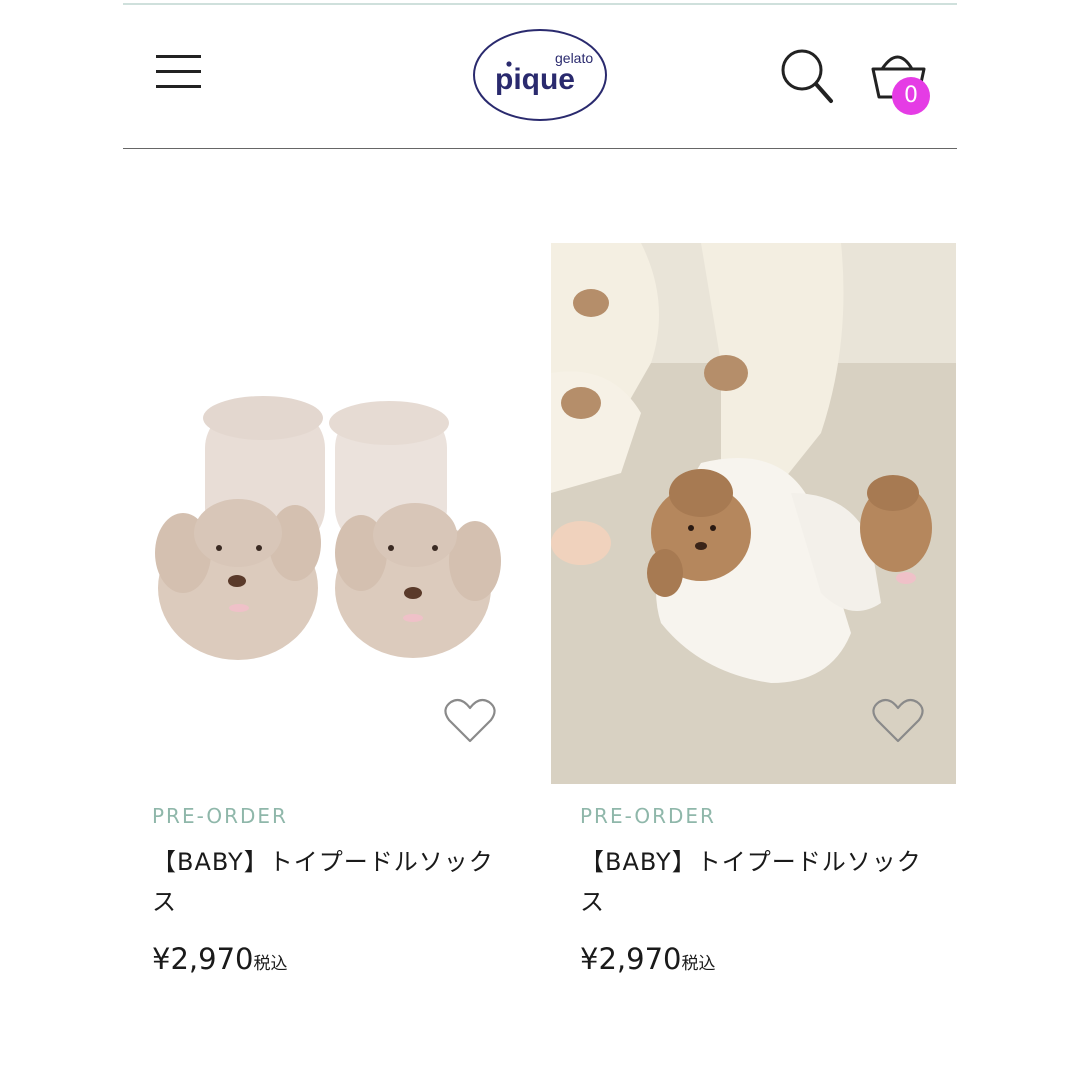  What do you see at coordinates (535, 79) in the screenshot?
I see `logo-pique-text: pique` at bounding box center [535, 79].